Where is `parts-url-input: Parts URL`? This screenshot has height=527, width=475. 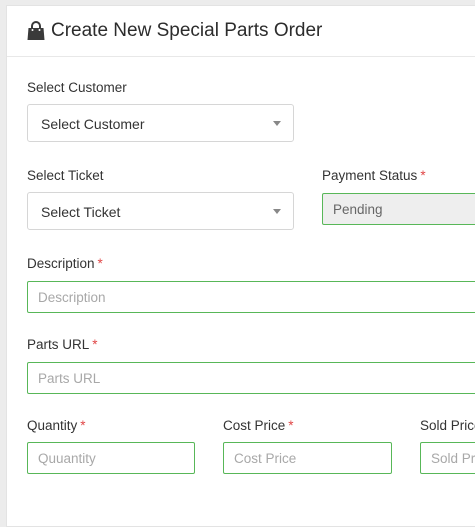 parts-url-input: Parts URL is located at coordinates (251, 378).